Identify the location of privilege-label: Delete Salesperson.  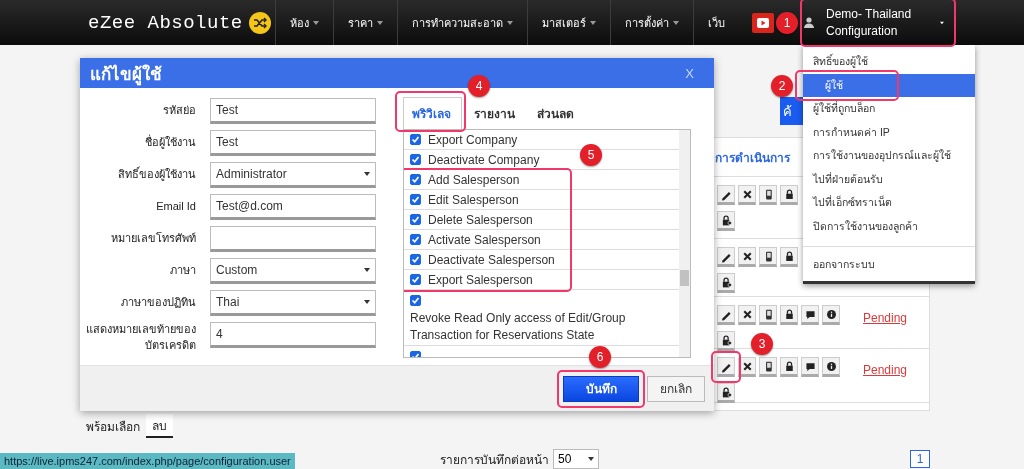
(480, 219).